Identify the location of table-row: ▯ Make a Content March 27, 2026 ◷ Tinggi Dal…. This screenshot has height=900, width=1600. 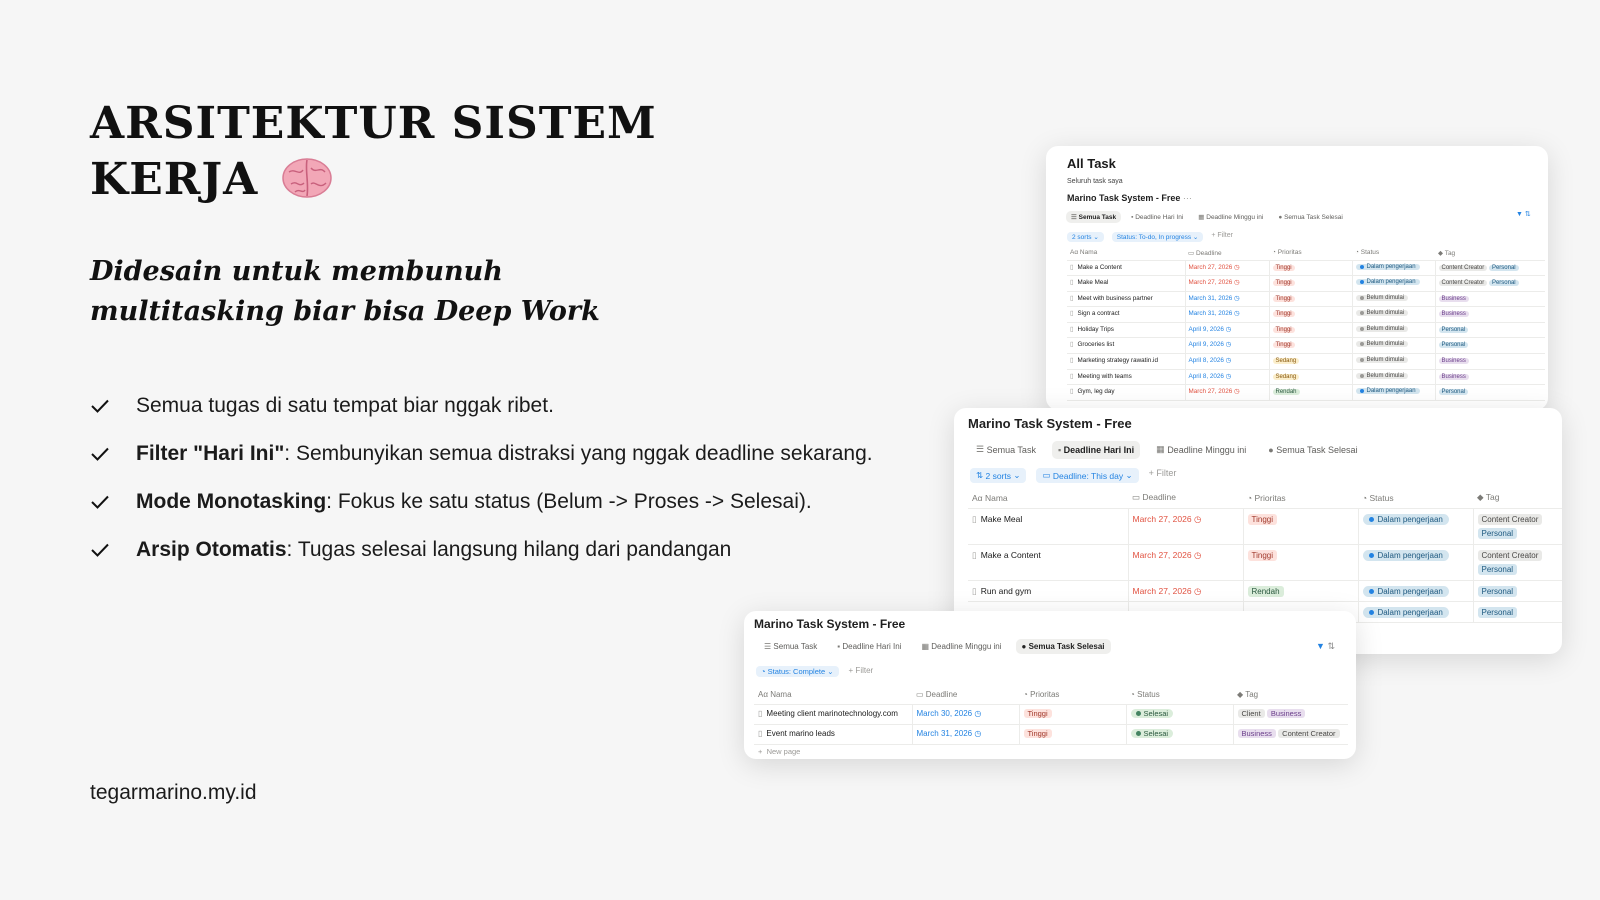
(1265, 562).